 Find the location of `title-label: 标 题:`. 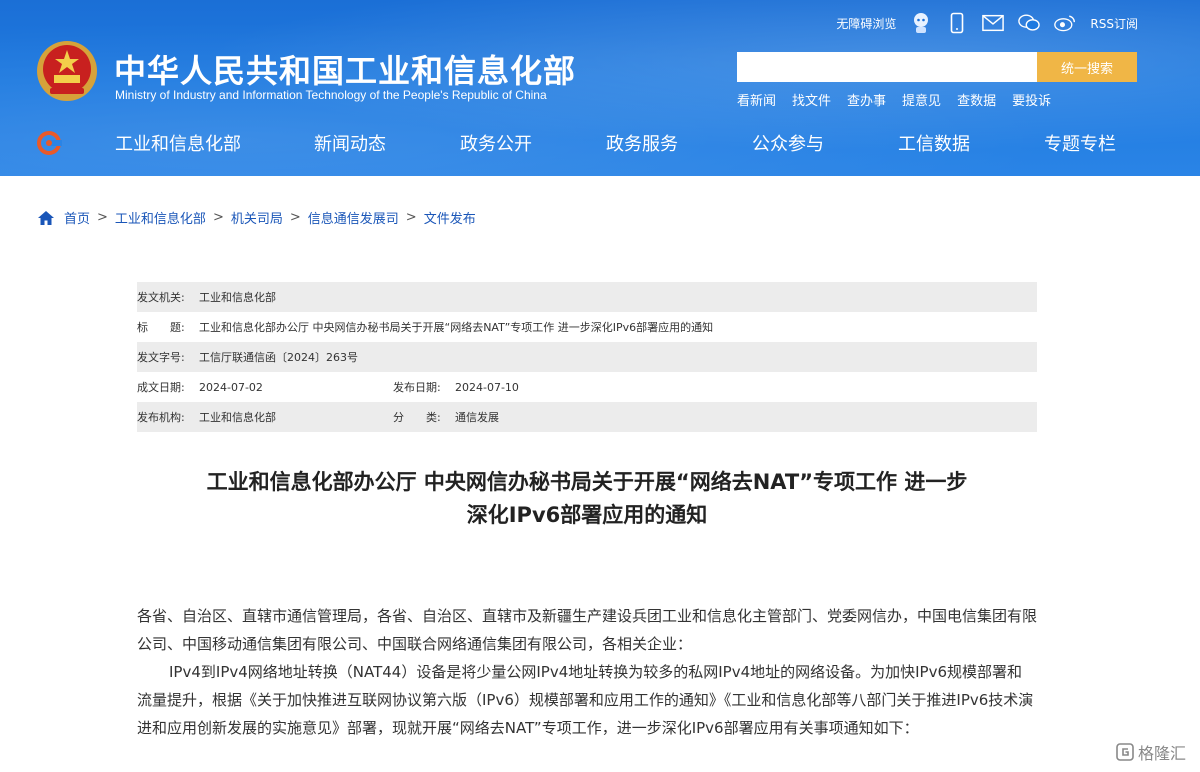

title-label: 标 题: is located at coordinates (161, 327).